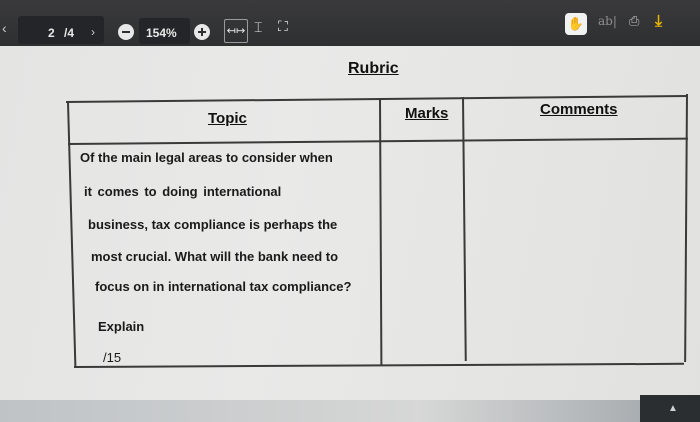  Describe the element at coordinates (161, 33) in the screenshot. I see `zoom-level: 154%` at that location.